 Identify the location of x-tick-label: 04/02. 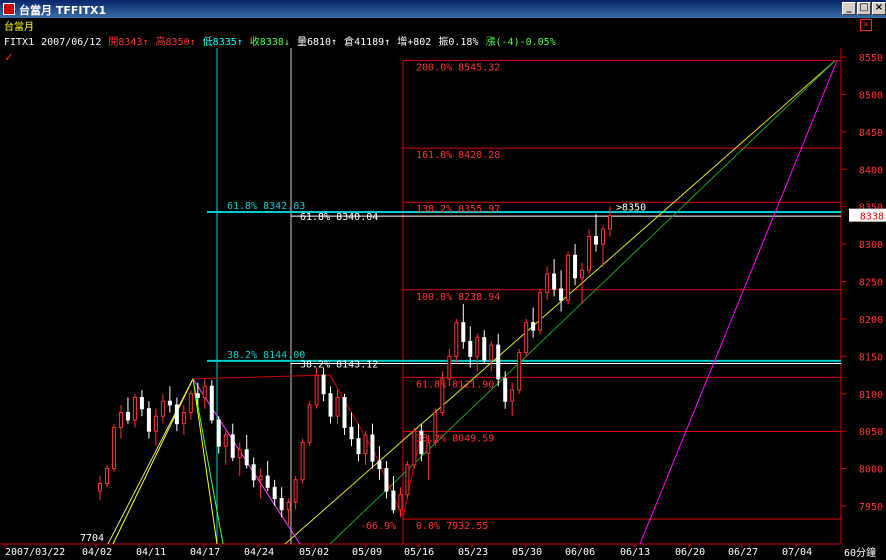
(97, 552).